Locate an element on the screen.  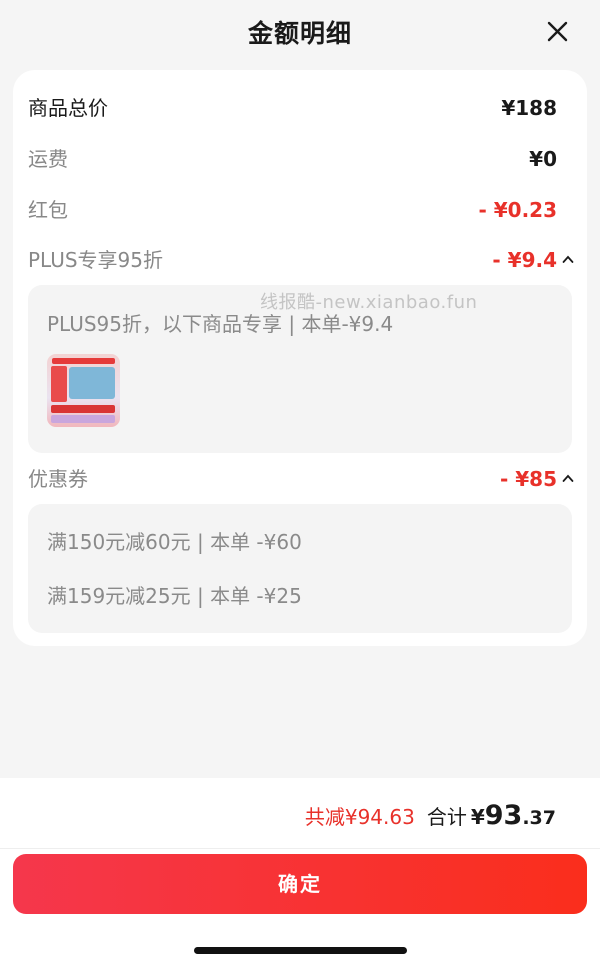
confirm-button: 确定 is located at coordinates (300, 884).